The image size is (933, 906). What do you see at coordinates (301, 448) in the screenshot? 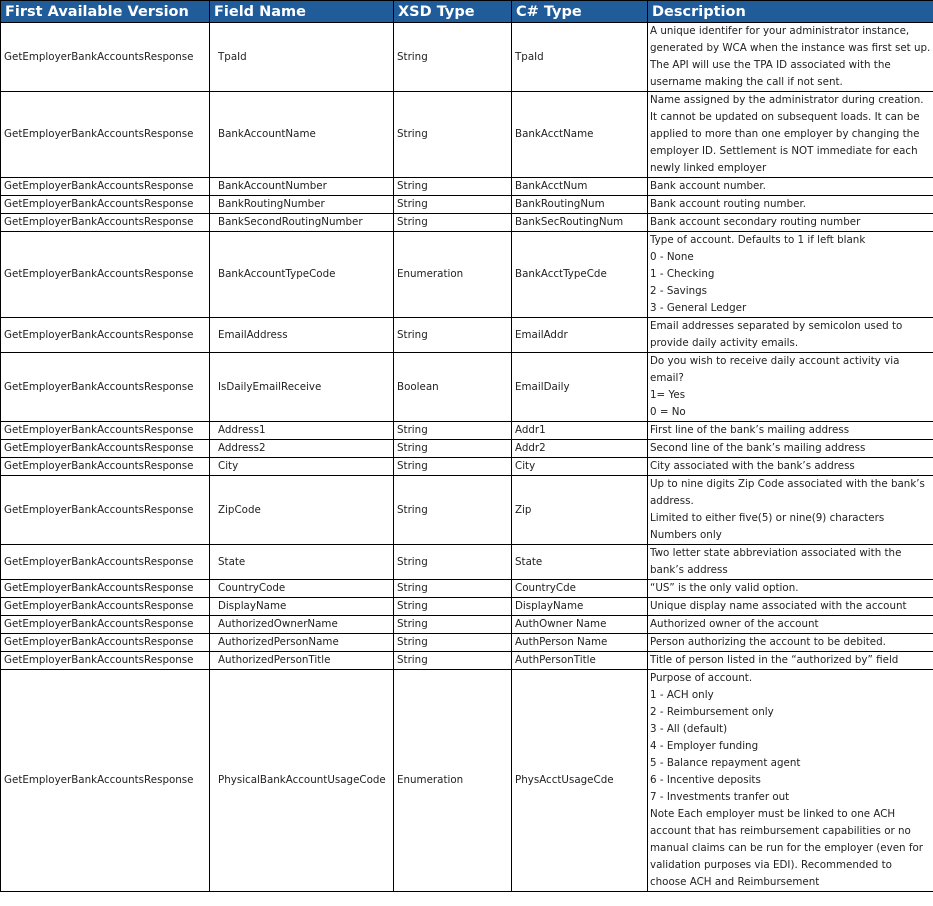
I see `field-name-cell: Address2` at bounding box center [301, 448].